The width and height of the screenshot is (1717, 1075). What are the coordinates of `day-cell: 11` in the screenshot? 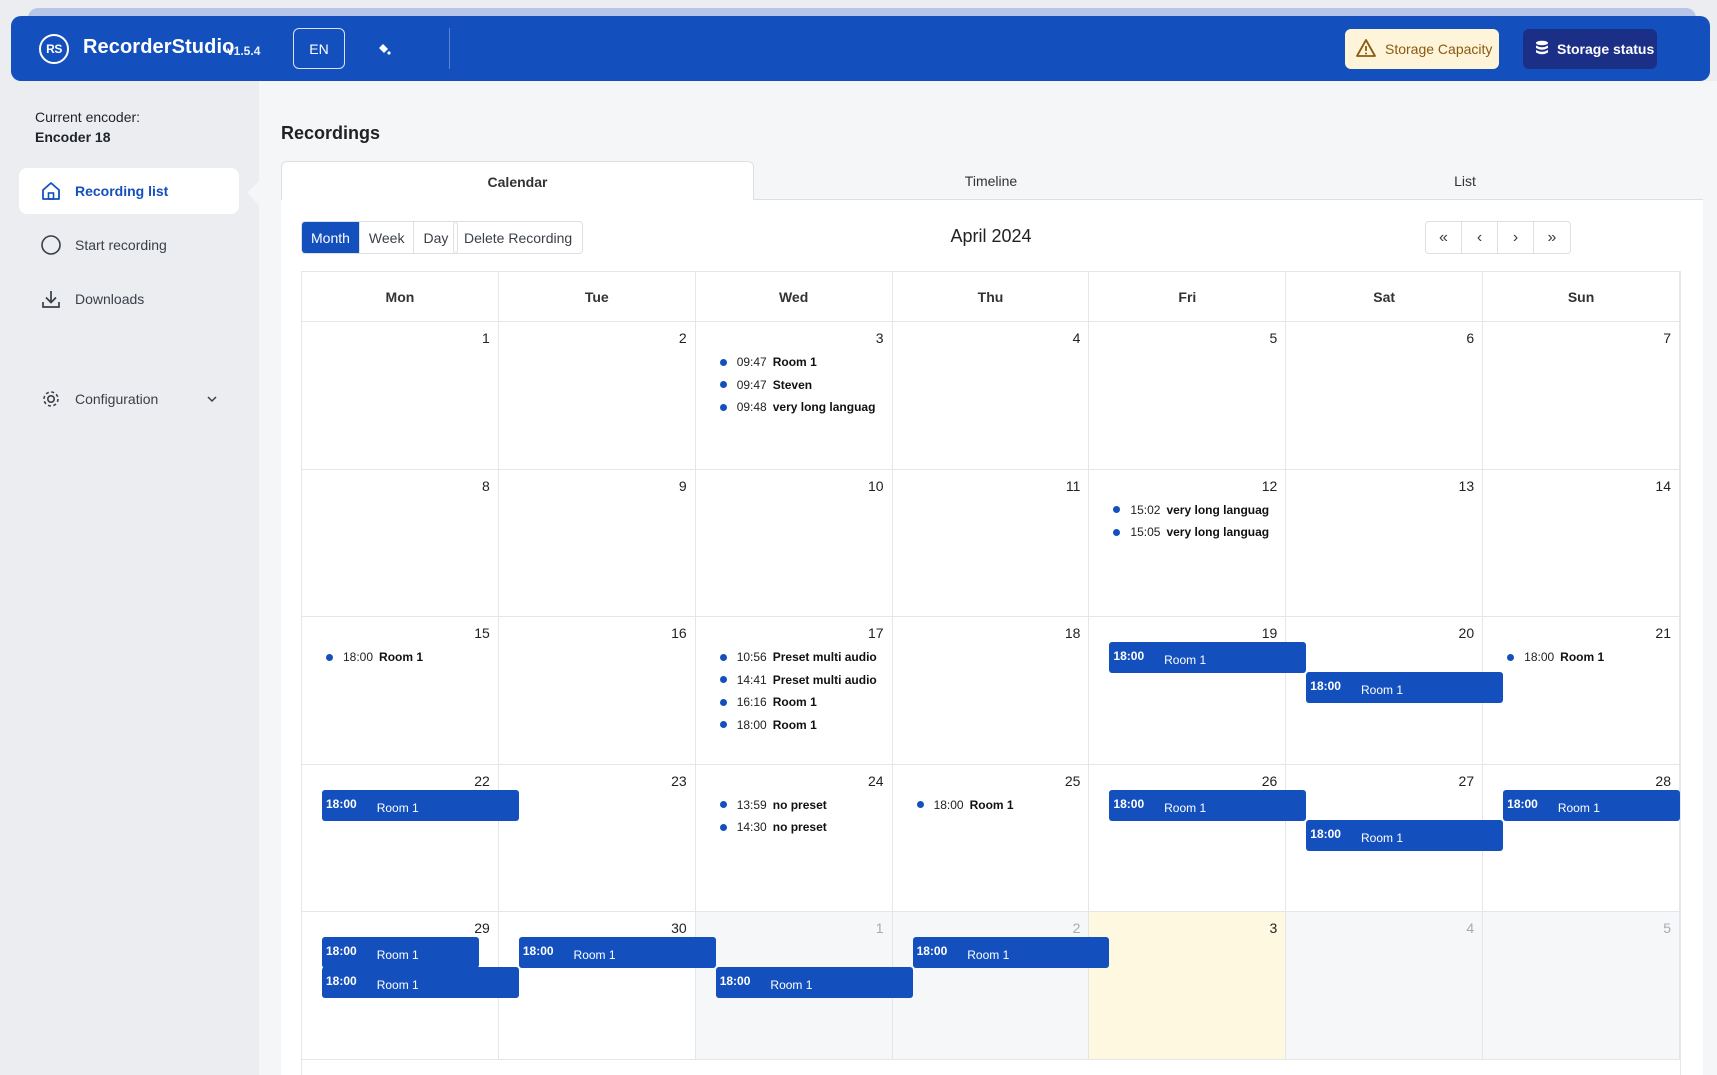 It's located at (991, 543).